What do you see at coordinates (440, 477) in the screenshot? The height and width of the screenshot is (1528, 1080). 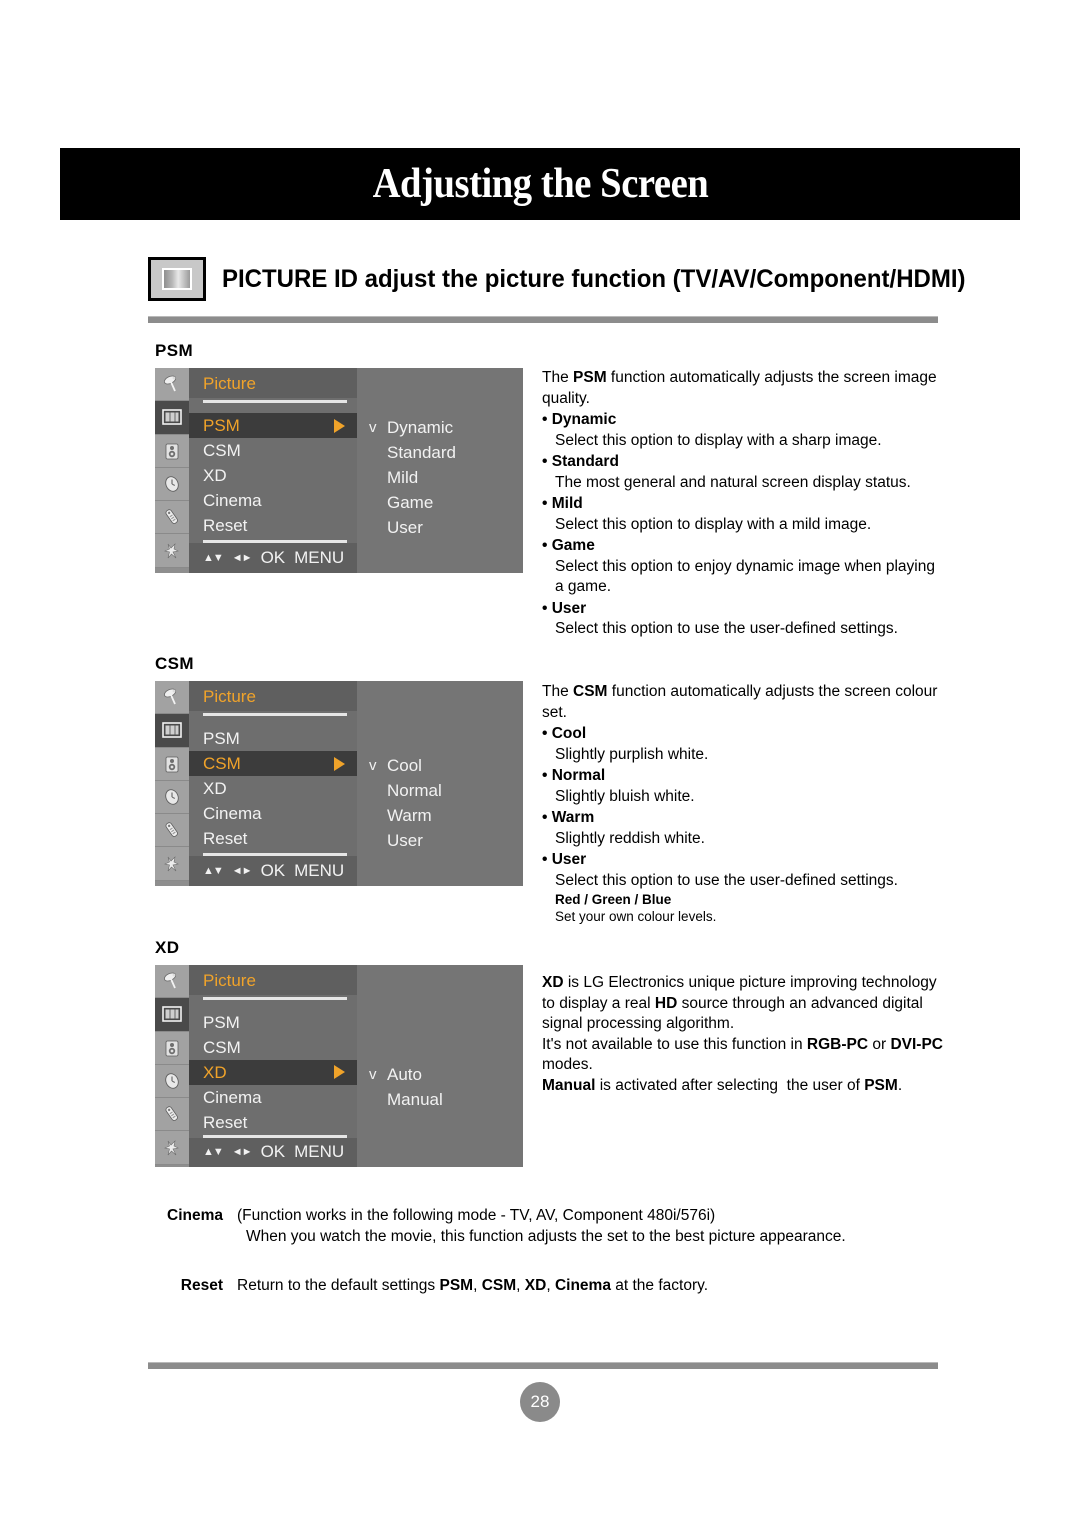 I see `osd-option-mild: Mild` at bounding box center [440, 477].